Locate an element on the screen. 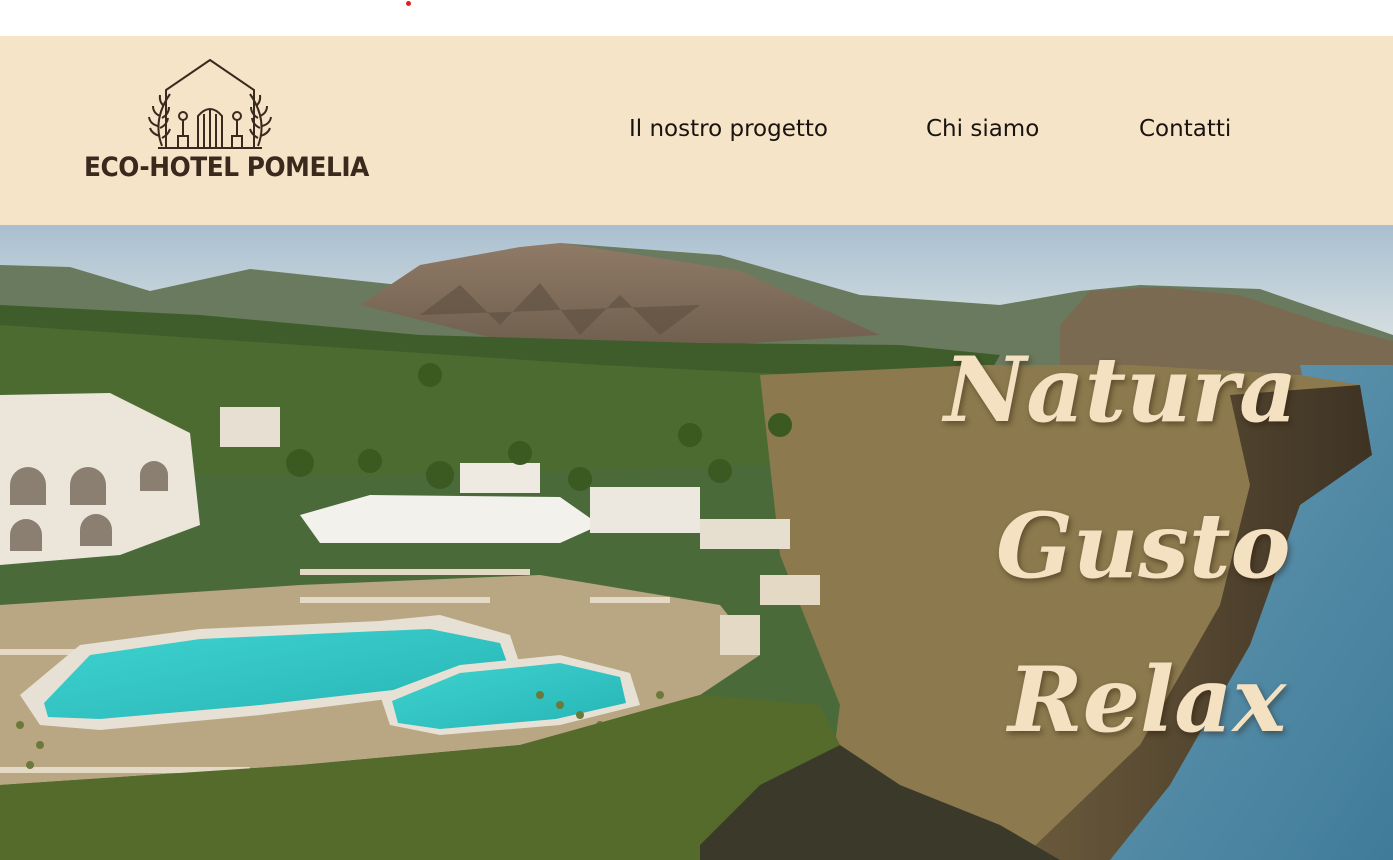 The image size is (1393, 860). hero-tagline-relax: Relax is located at coordinates (1147, 700).